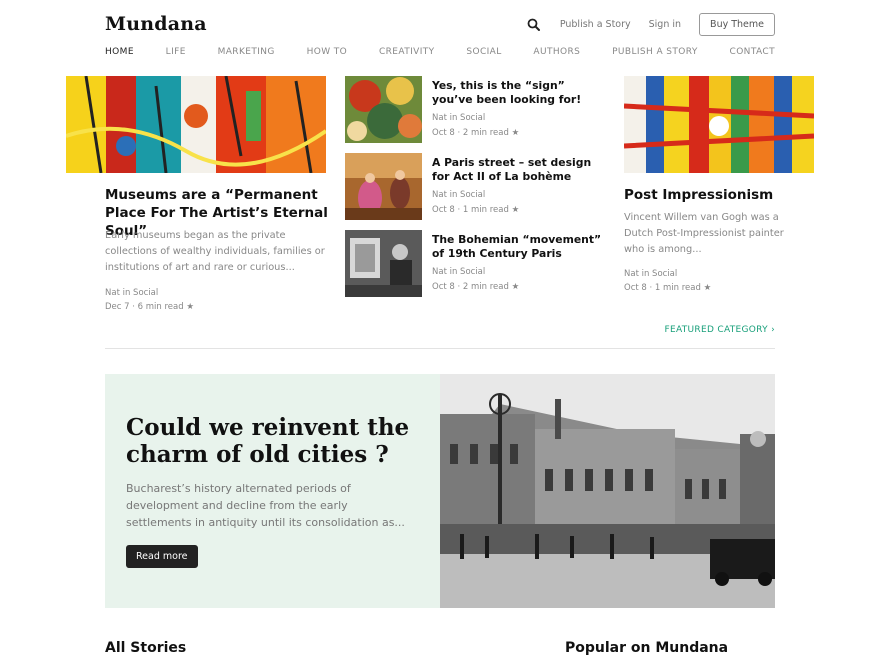 The image size is (880, 660). Describe the element at coordinates (647, 648) in the screenshot. I see `popular-heading: Popular on Mundana` at that location.